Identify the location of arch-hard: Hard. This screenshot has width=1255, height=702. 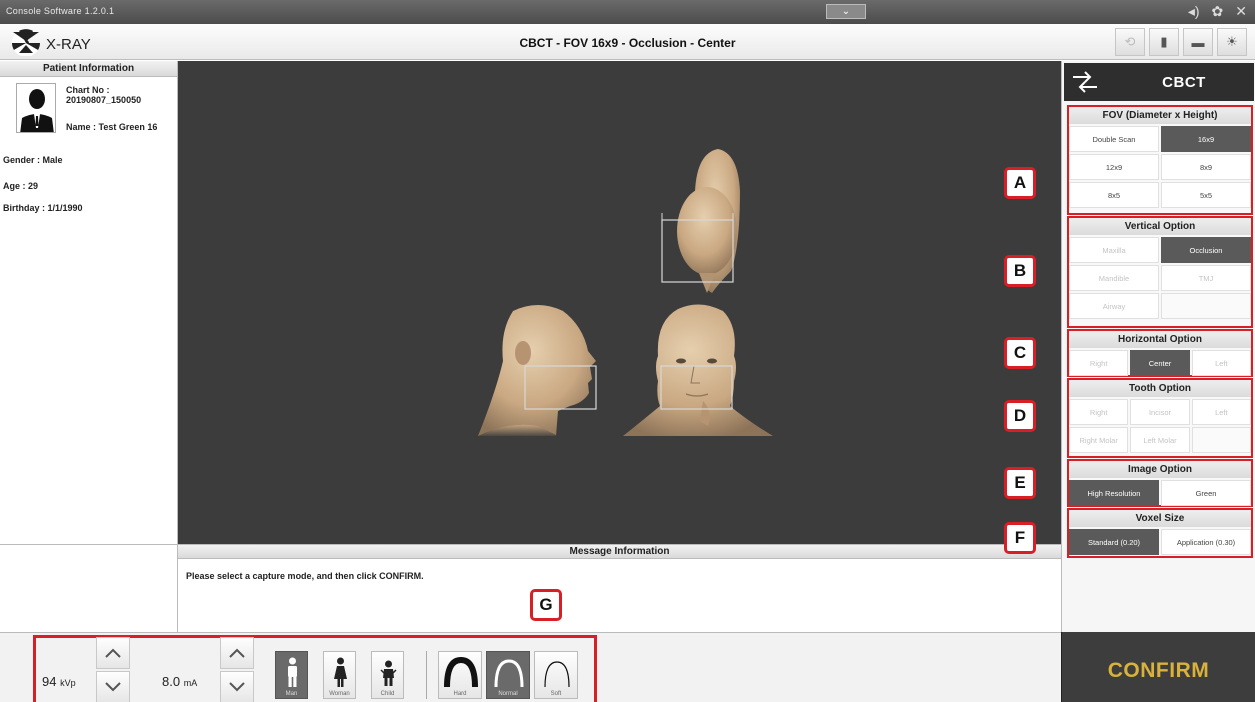
(460, 675).